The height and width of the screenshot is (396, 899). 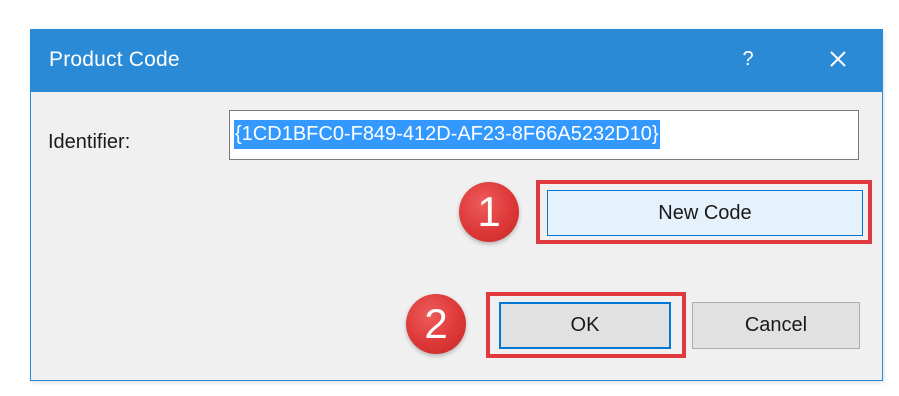 I want to click on identifier-input: {1CD1BFC0-F849-412D-AF23-8F66A5232D10}, so click(x=544, y=135).